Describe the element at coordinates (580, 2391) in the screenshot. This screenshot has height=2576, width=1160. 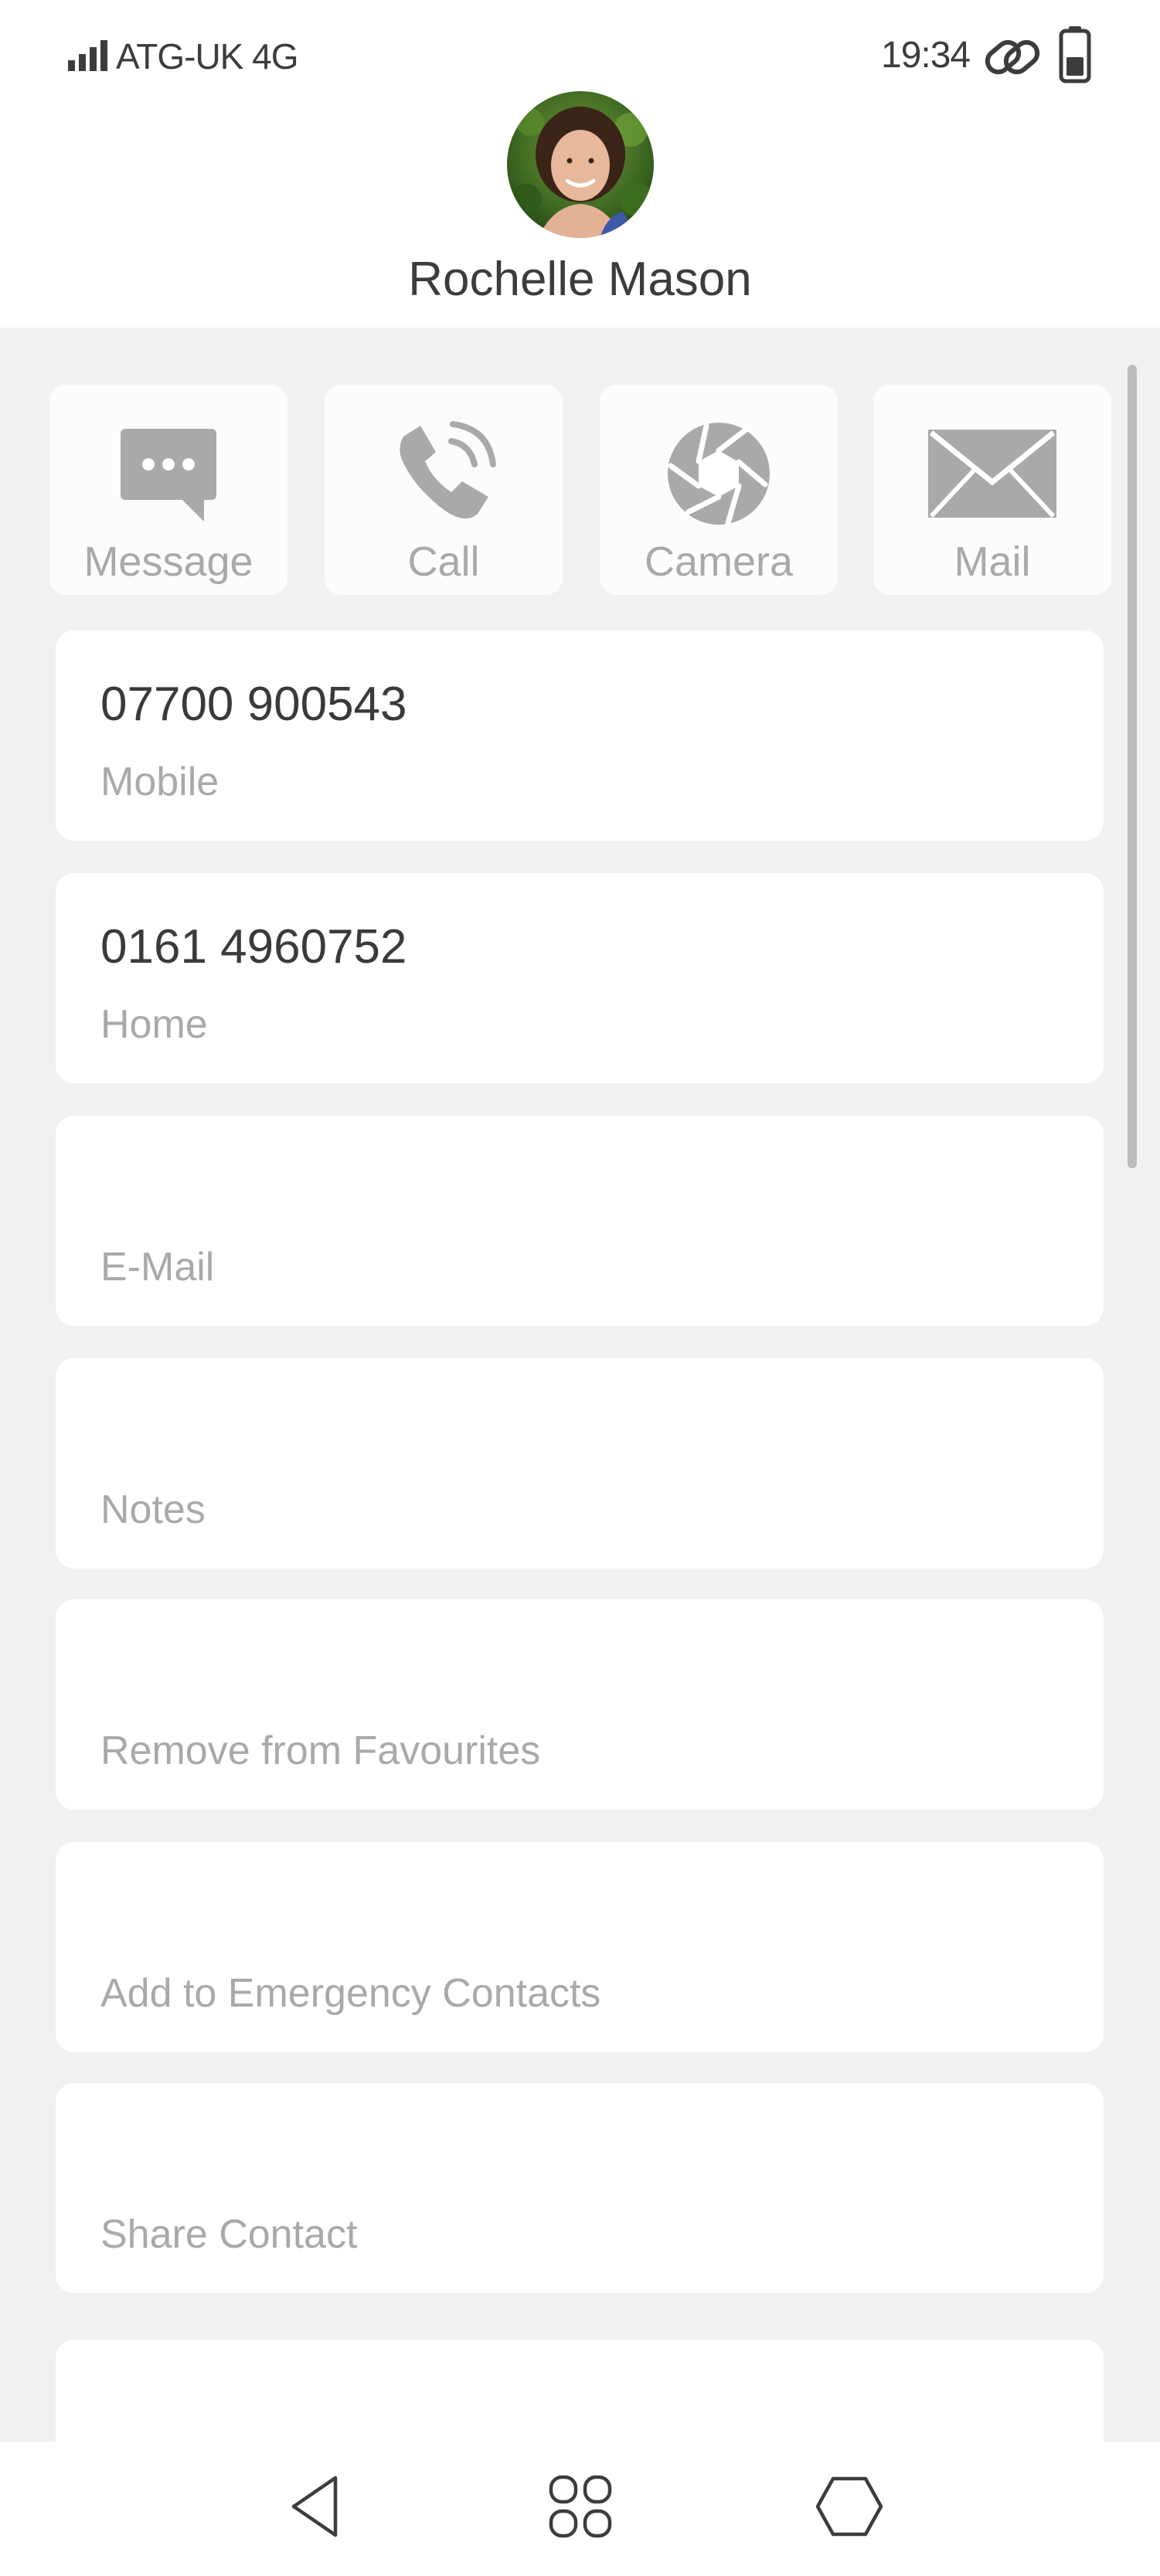
I see `more-option-field` at that location.